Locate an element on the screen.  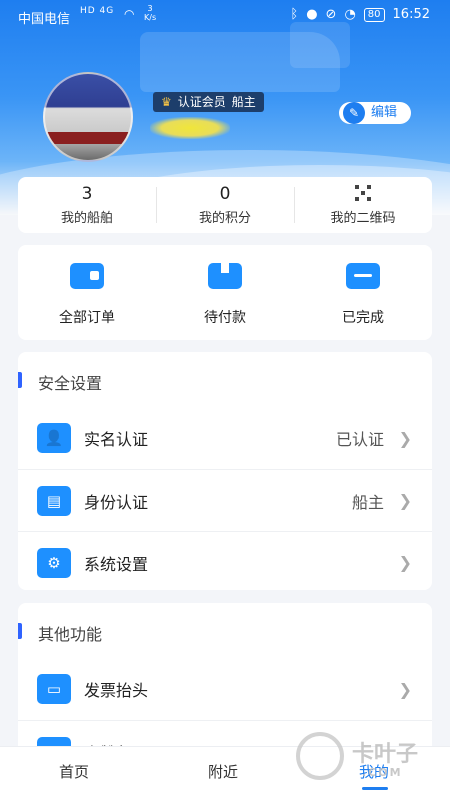
tab-home: 首页 is located at coordinates (74, 771).